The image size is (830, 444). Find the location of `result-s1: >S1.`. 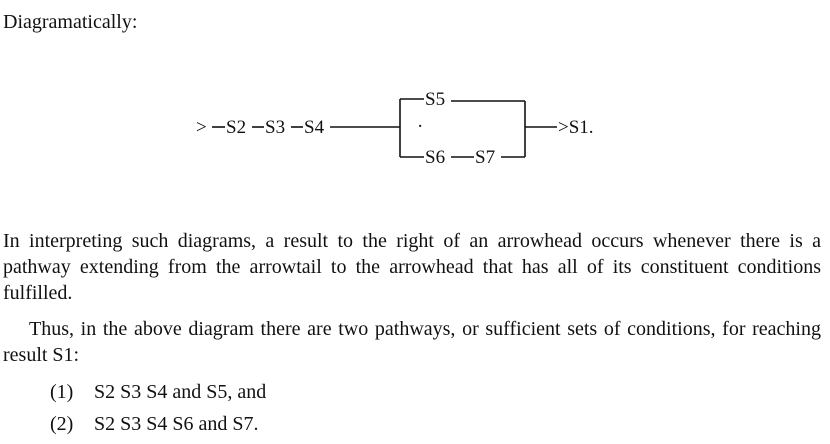

result-s1: >S1. is located at coordinates (576, 127).